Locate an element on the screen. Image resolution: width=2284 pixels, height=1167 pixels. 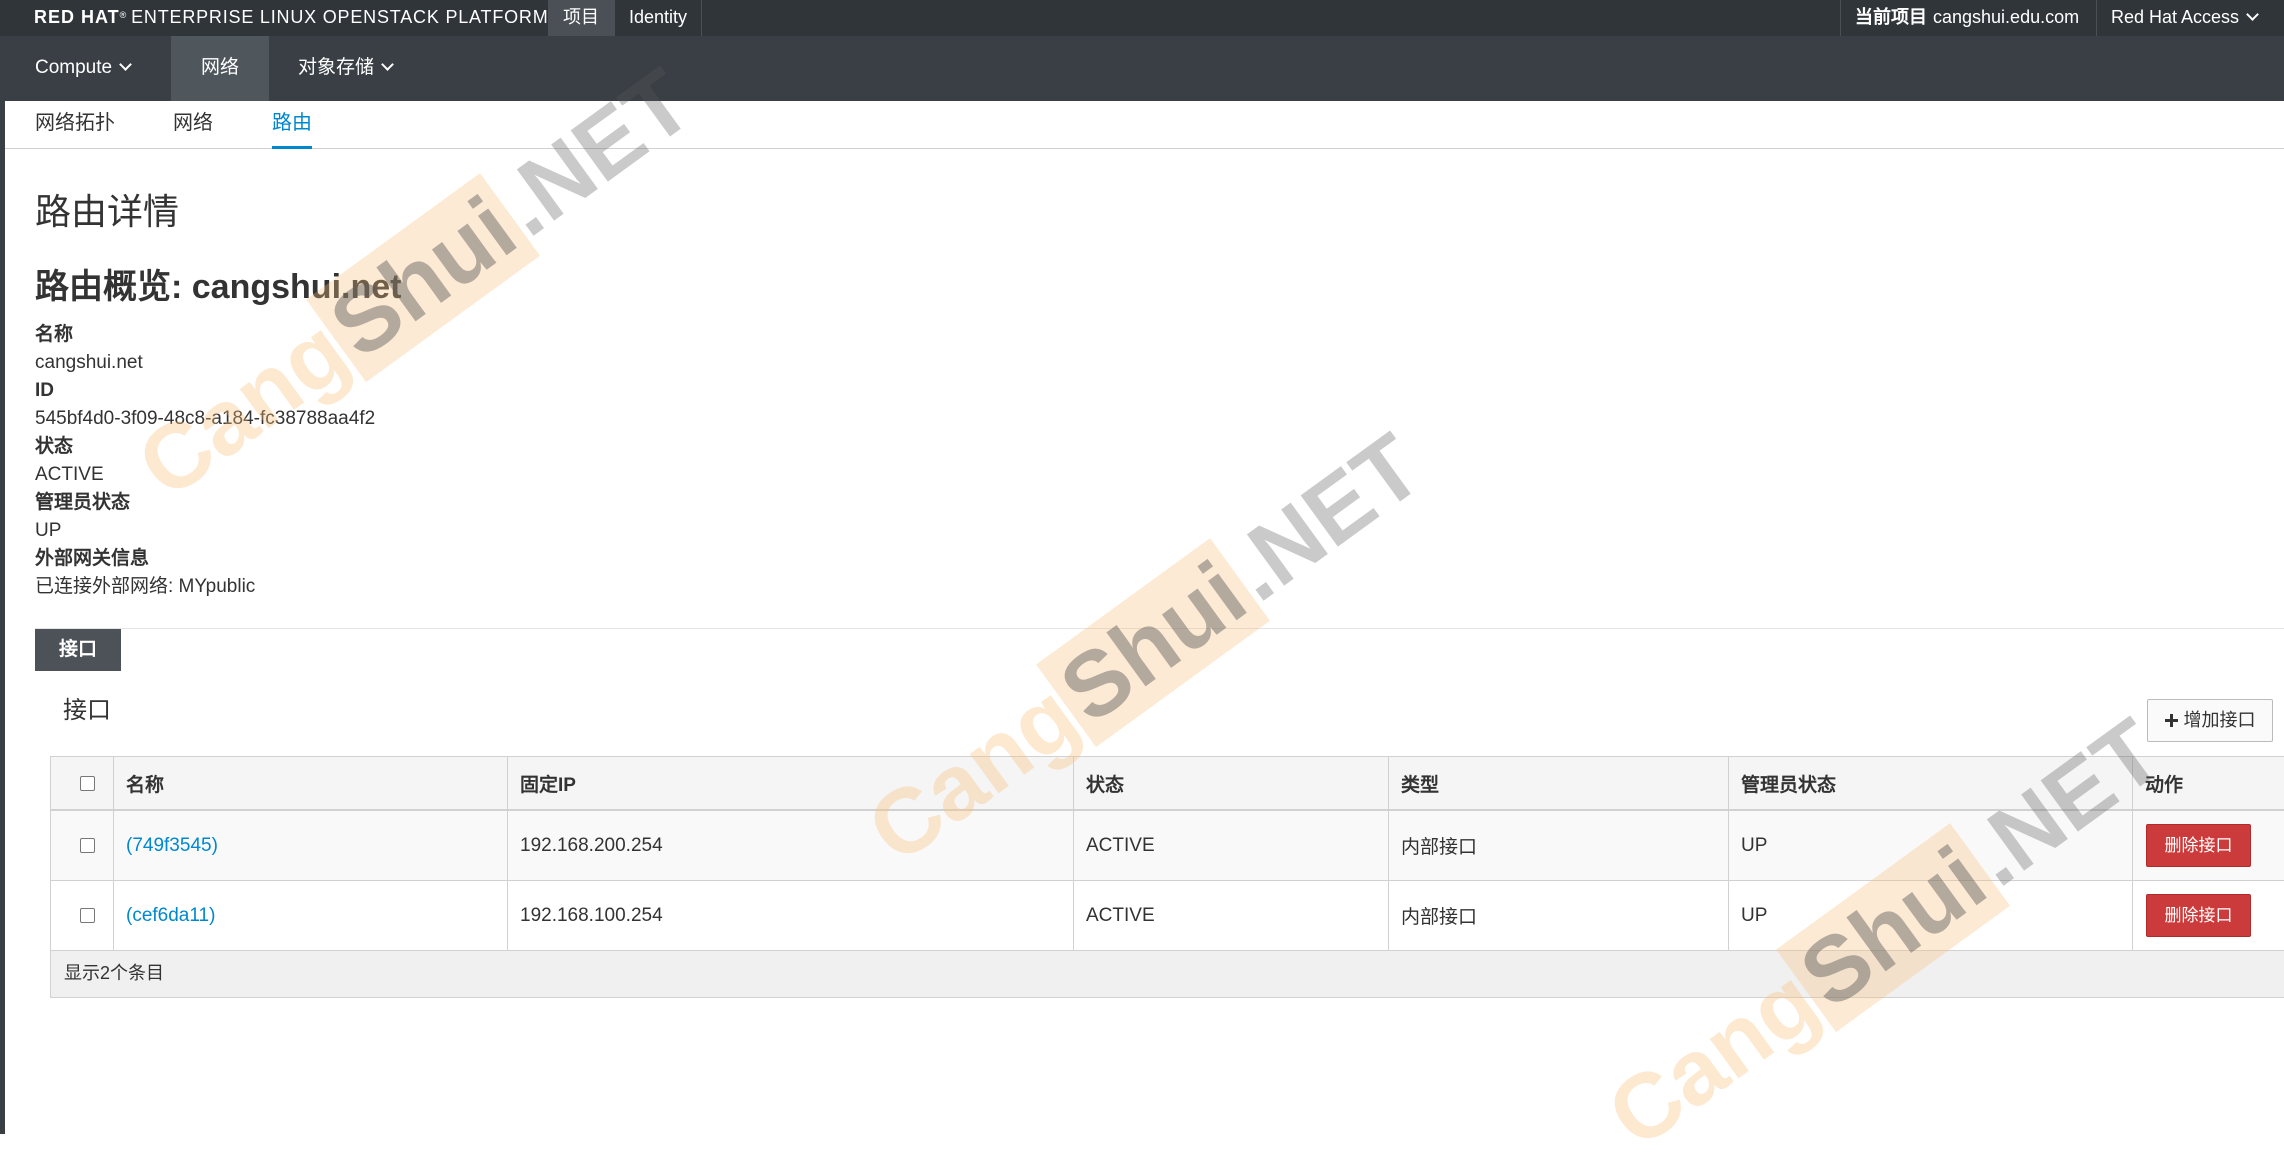
nav-network: 网络 is located at coordinates (220, 68).